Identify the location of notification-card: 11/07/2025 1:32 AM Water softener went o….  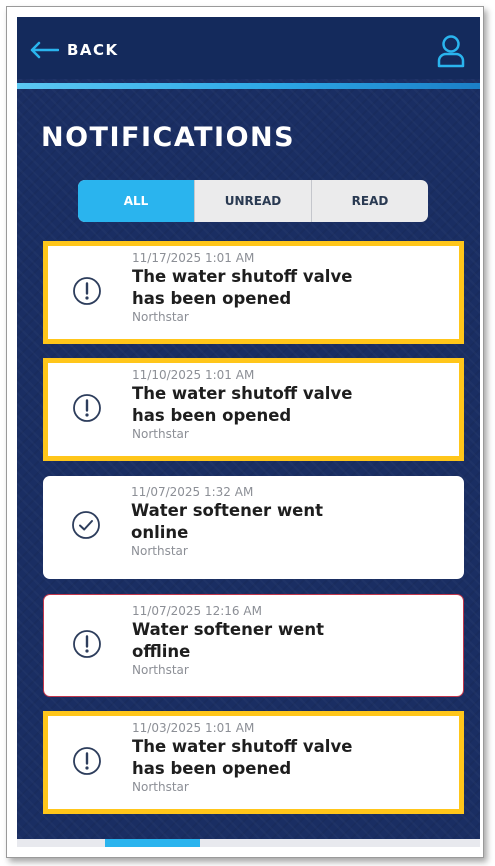
(253, 527).